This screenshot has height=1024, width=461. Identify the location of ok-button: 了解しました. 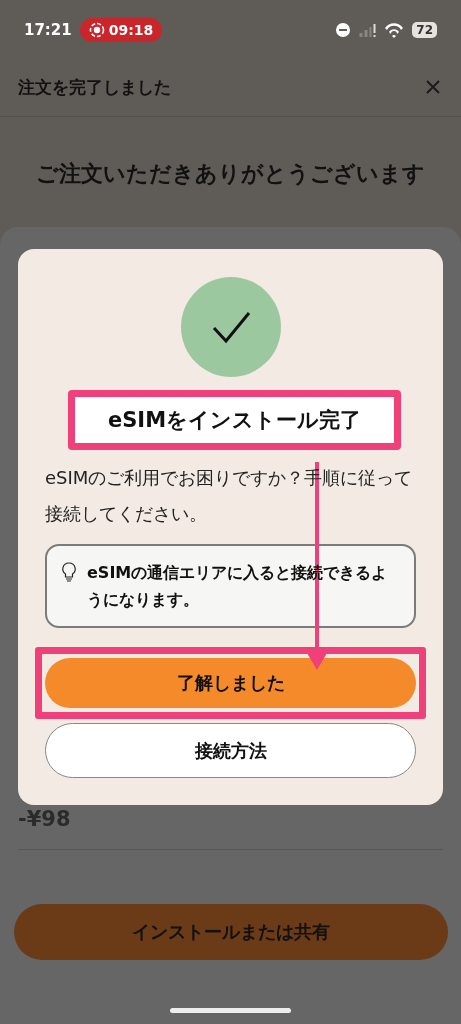
(230, 683).